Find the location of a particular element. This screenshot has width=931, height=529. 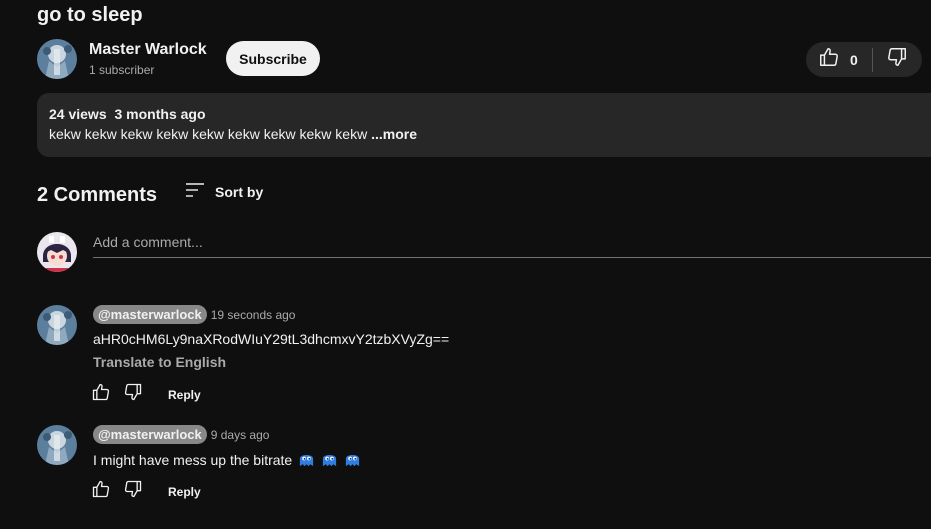

description-meta: 24 views 3 months ago is located at coordinates (129, 114).